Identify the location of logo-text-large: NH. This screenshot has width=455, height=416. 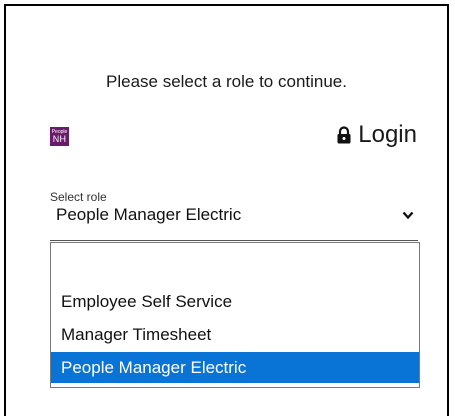
(59, 139).